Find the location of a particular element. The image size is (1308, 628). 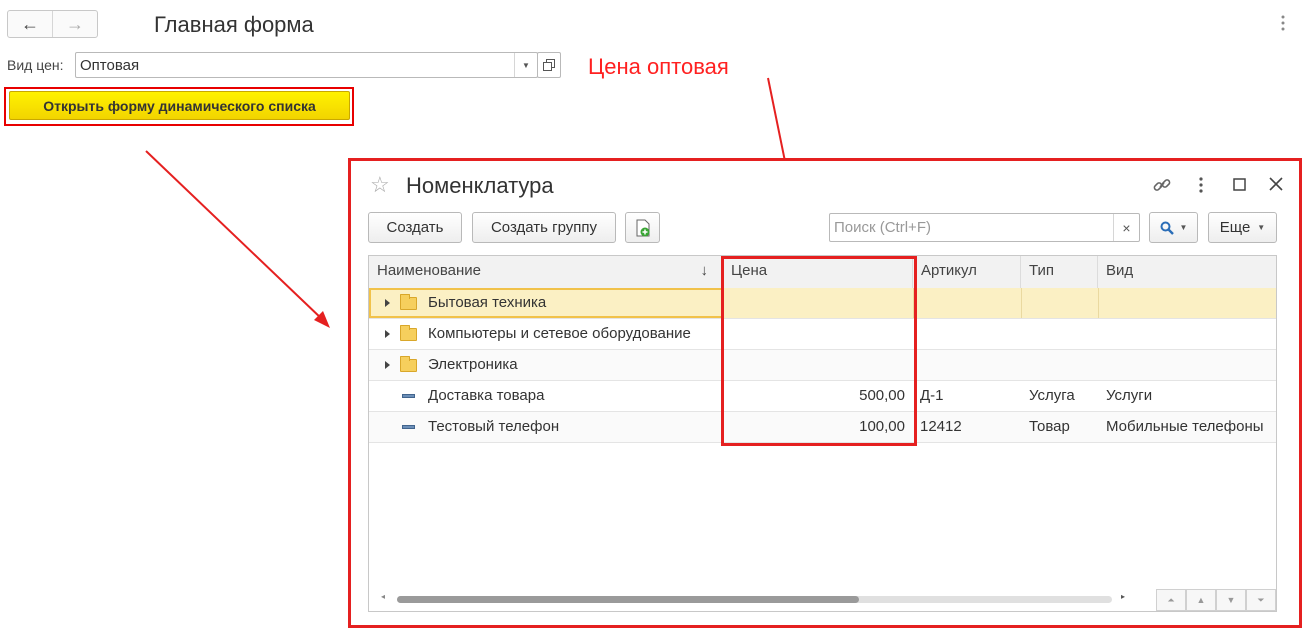

scroll-to-bottom-icon: ⏷ is located at coordinates (1261, 600).